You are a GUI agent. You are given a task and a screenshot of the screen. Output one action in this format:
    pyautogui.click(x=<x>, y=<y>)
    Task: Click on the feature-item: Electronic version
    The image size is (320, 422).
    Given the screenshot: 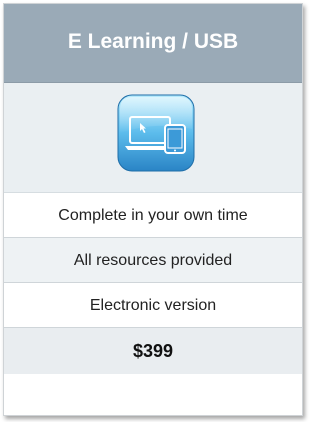 What is the action you would take?
    pyautogui.click(x=153, y=305)
    